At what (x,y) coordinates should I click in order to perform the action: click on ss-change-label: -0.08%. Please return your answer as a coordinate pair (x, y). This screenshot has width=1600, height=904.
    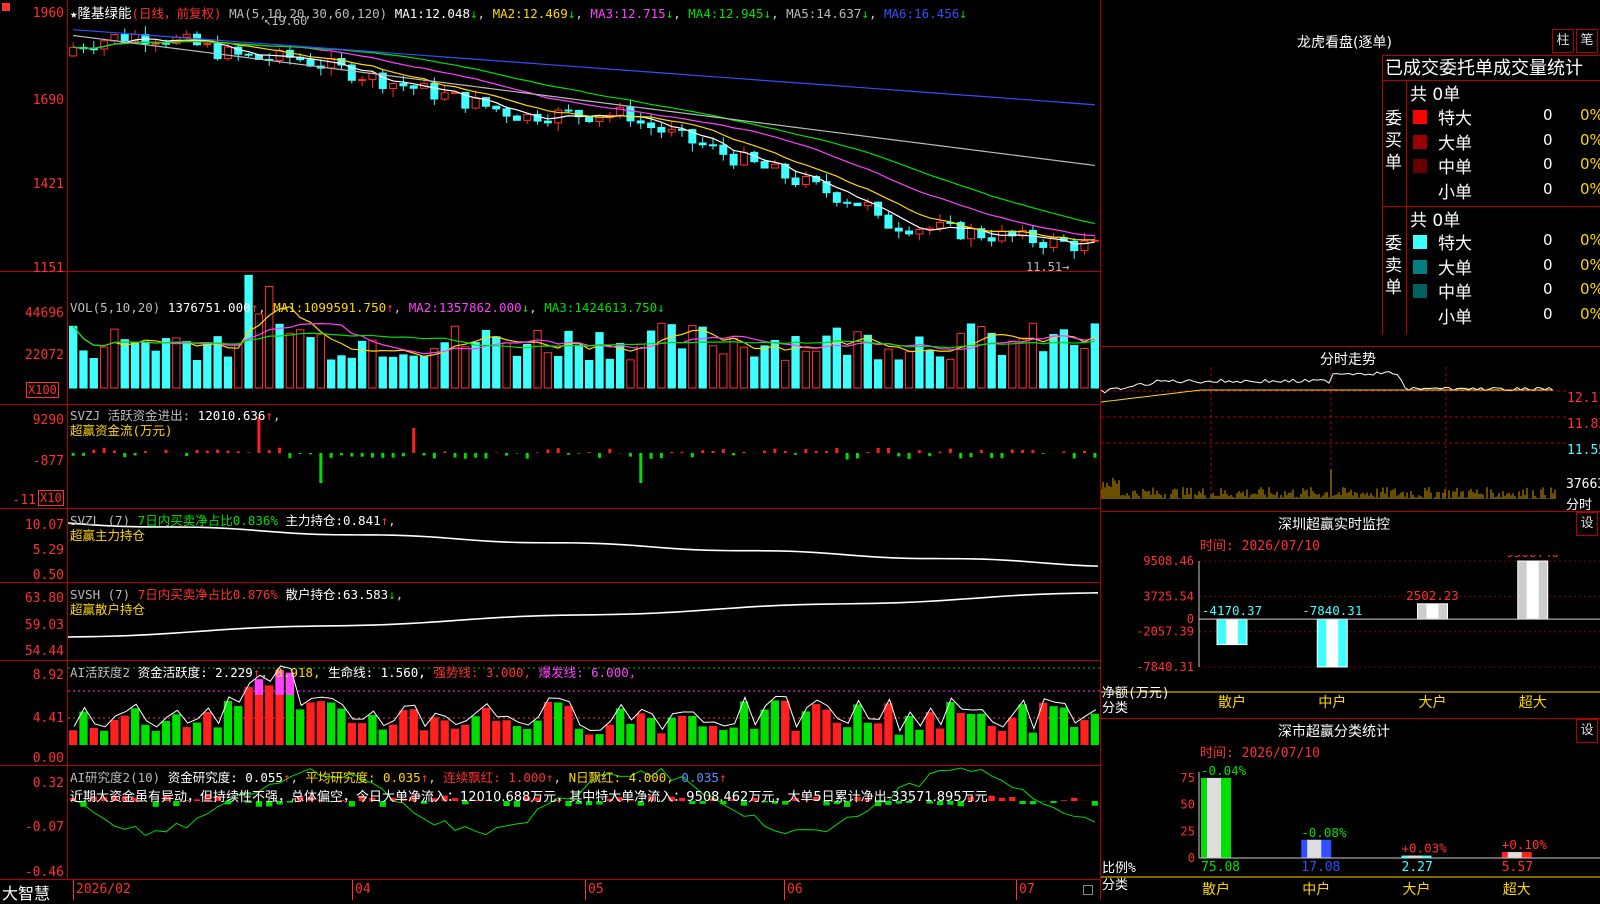
    Looking at the image, I should click on (1324, 832).